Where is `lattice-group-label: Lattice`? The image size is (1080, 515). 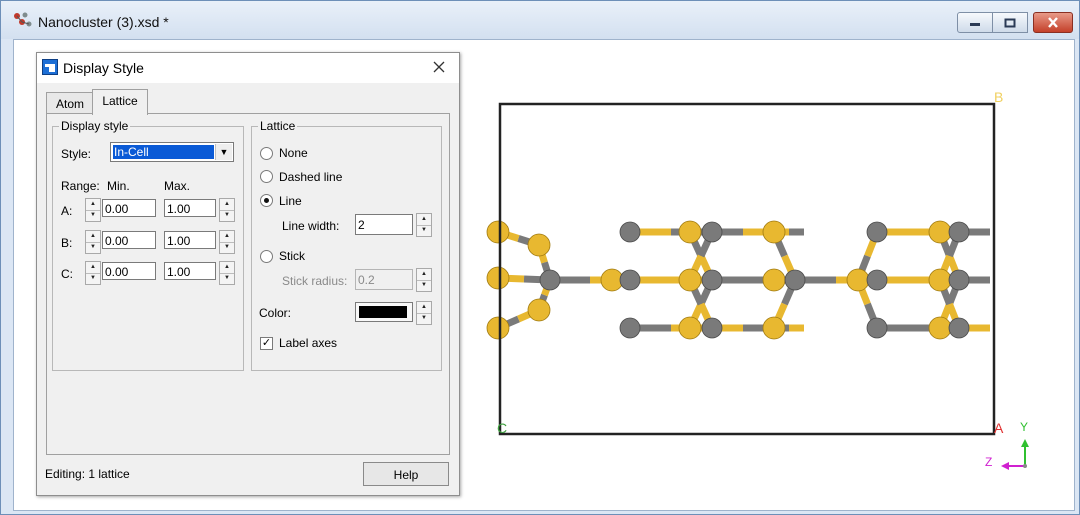 lattice-group-label: Lattice is located at coordinates (278, 126).